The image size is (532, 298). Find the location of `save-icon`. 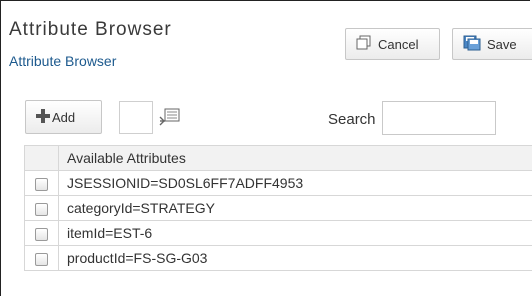

save-icon is located at coordinates (472, 44).